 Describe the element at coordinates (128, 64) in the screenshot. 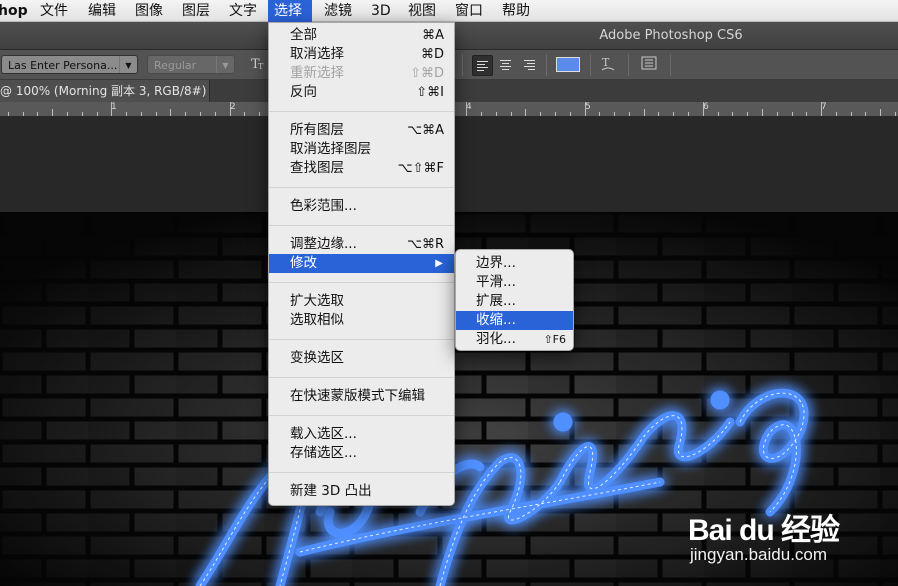

I see `chevron-down-icon: ▼` at that location.